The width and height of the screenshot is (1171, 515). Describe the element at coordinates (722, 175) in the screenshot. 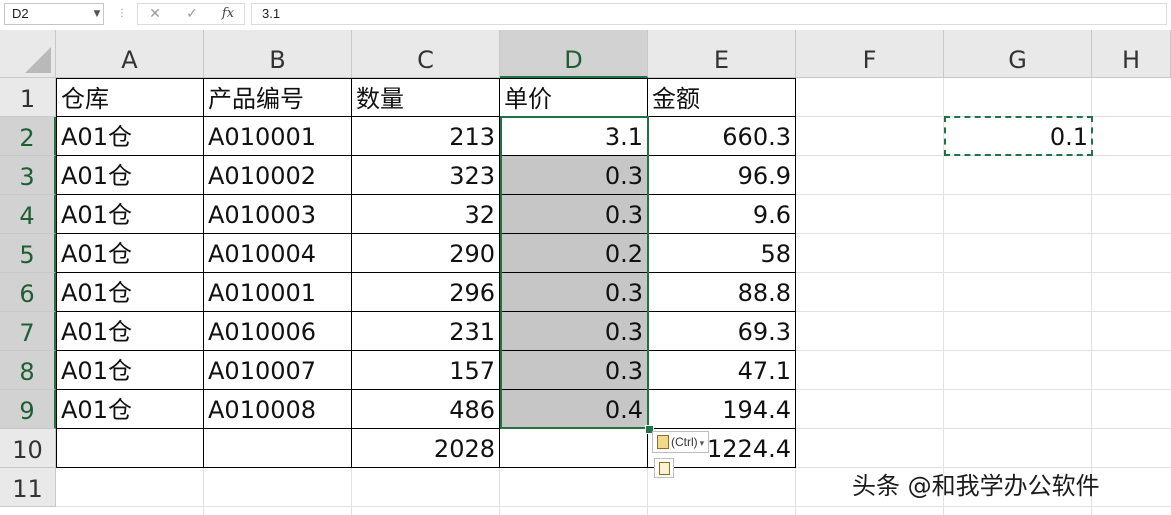

I see `cell-e3: 96.9` at that location.